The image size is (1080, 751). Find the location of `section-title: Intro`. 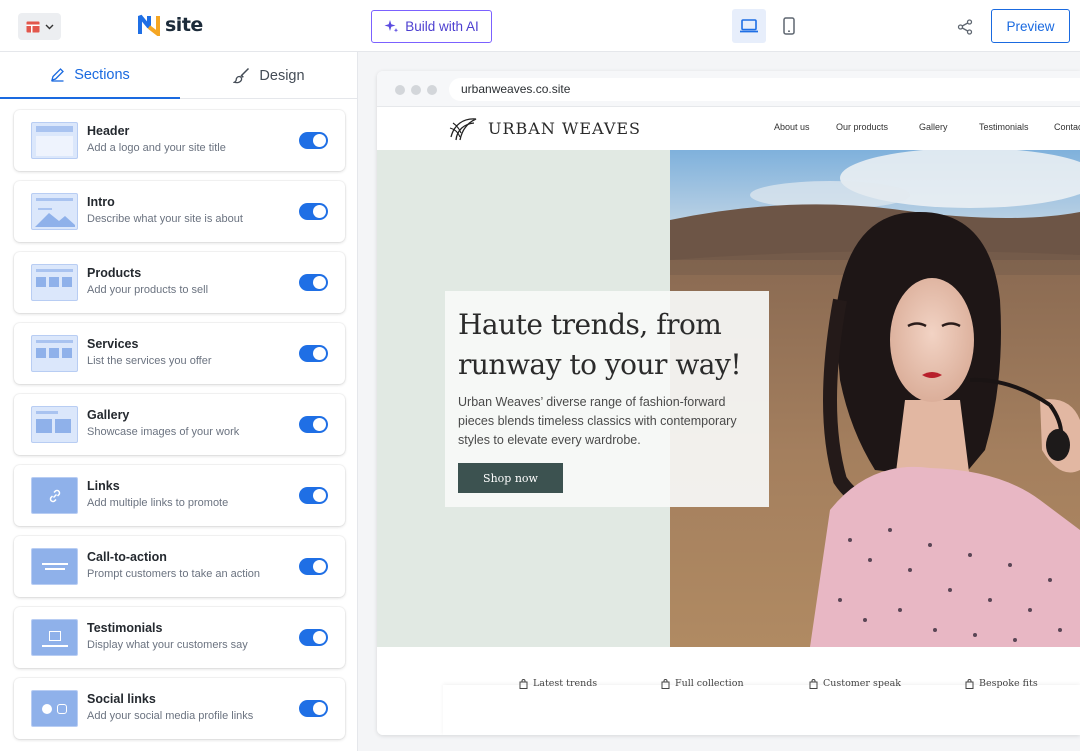

section-title: Intro is located at coordinates (101, 202).